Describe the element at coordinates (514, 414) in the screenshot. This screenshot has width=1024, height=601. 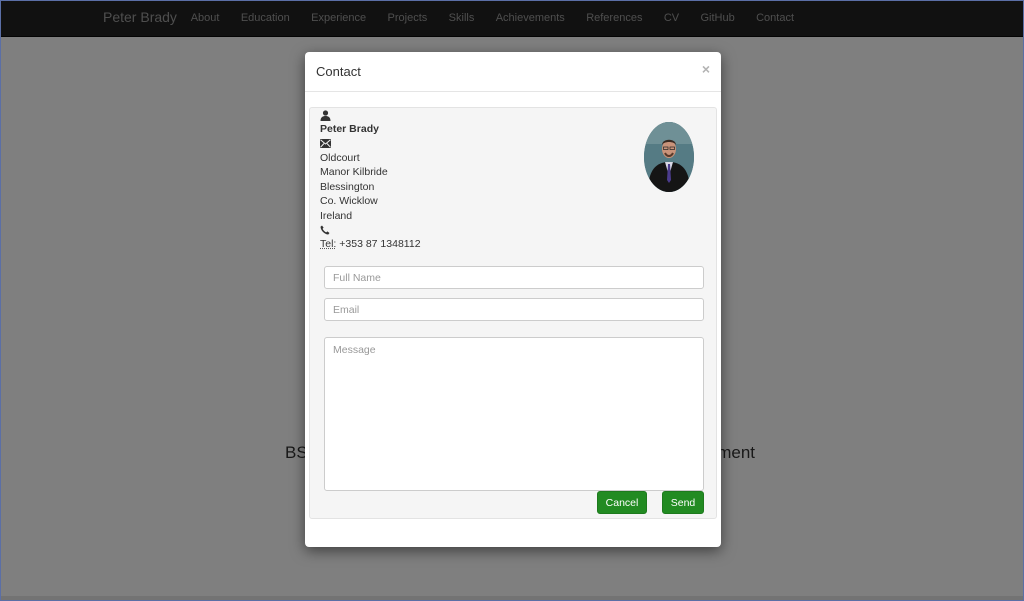
I see `message-textarea` at that location.